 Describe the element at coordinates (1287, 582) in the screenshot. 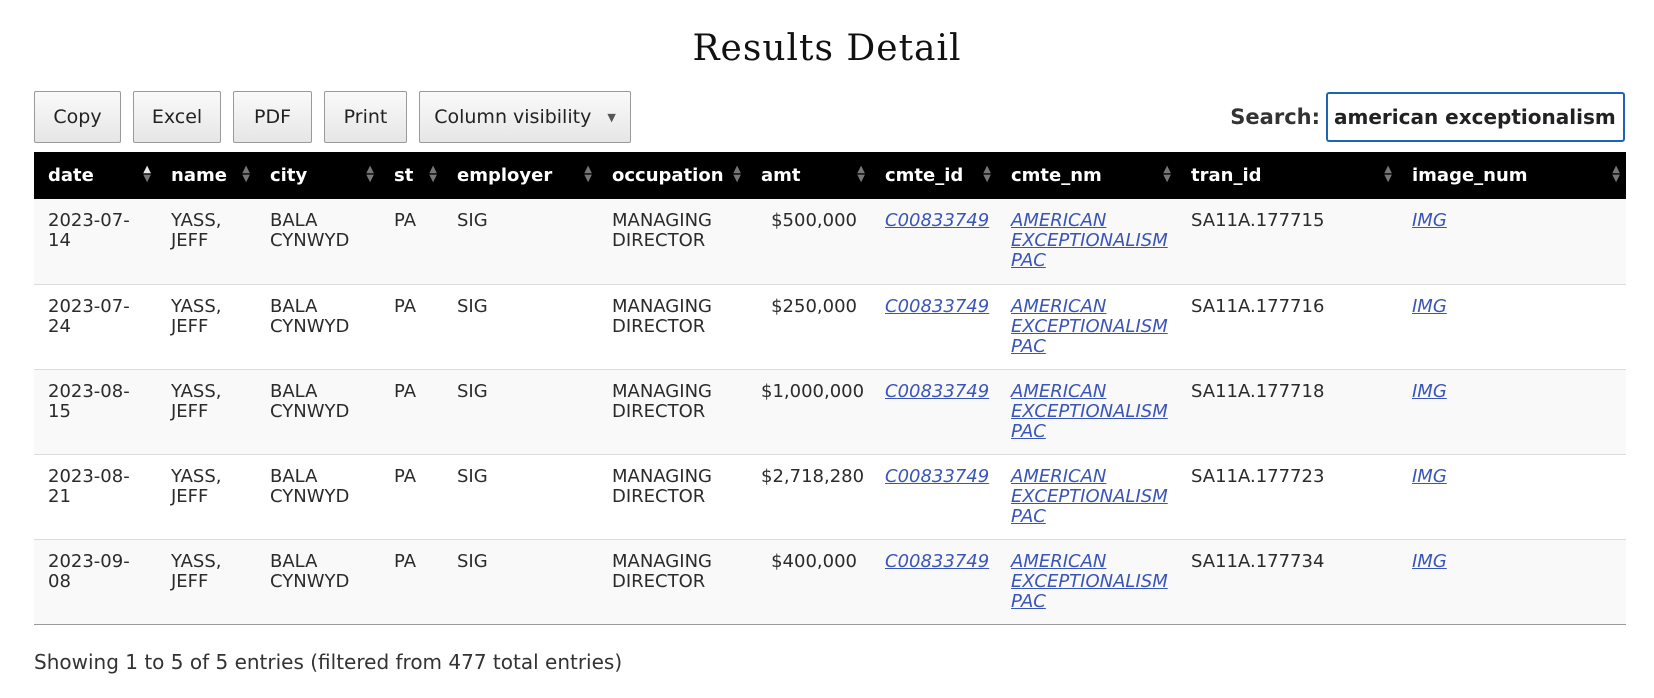

I see `cell-tran-id: SA11A.177734` at that location.